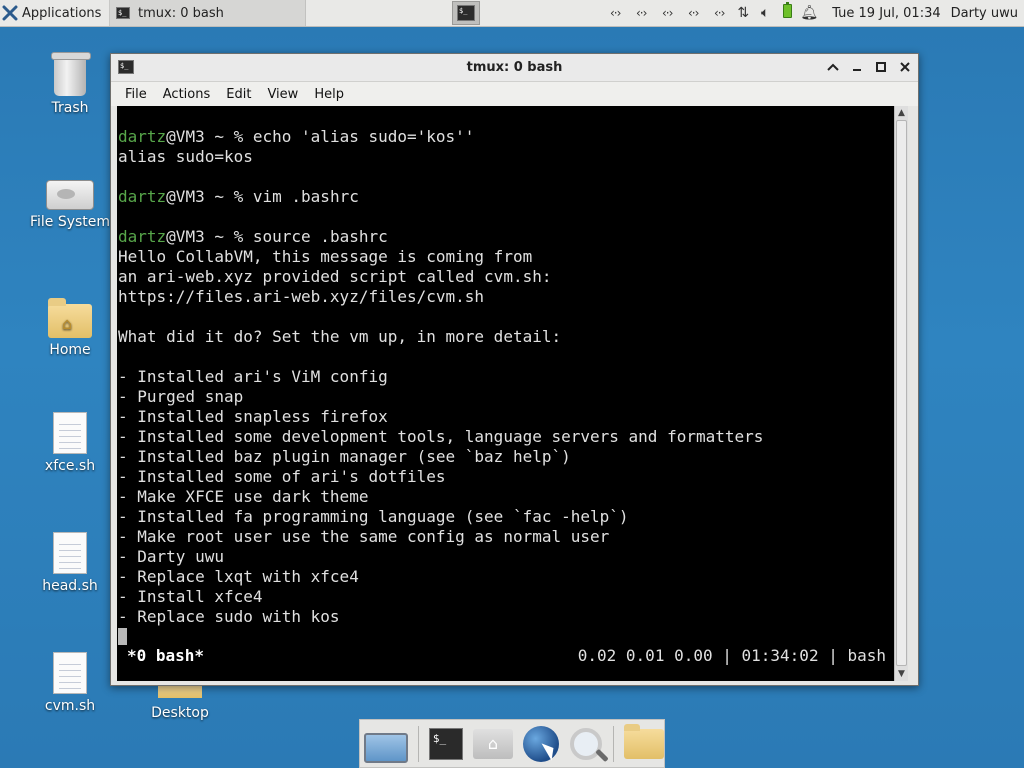  Describe the element at coordinates (253, 416) in the screenshot. I see `output-text: - Installed snapless firefox` at that location.